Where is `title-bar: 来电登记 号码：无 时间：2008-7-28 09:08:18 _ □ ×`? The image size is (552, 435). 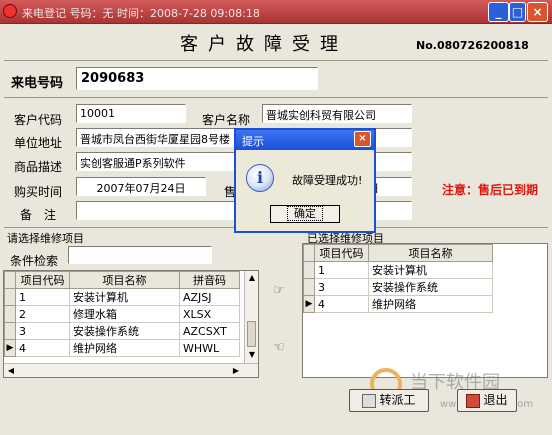 title-bar: 来电登记 号码：无 时间：2008-7-28 09:08:18 _ □ × is located at coordinates (276, 12).